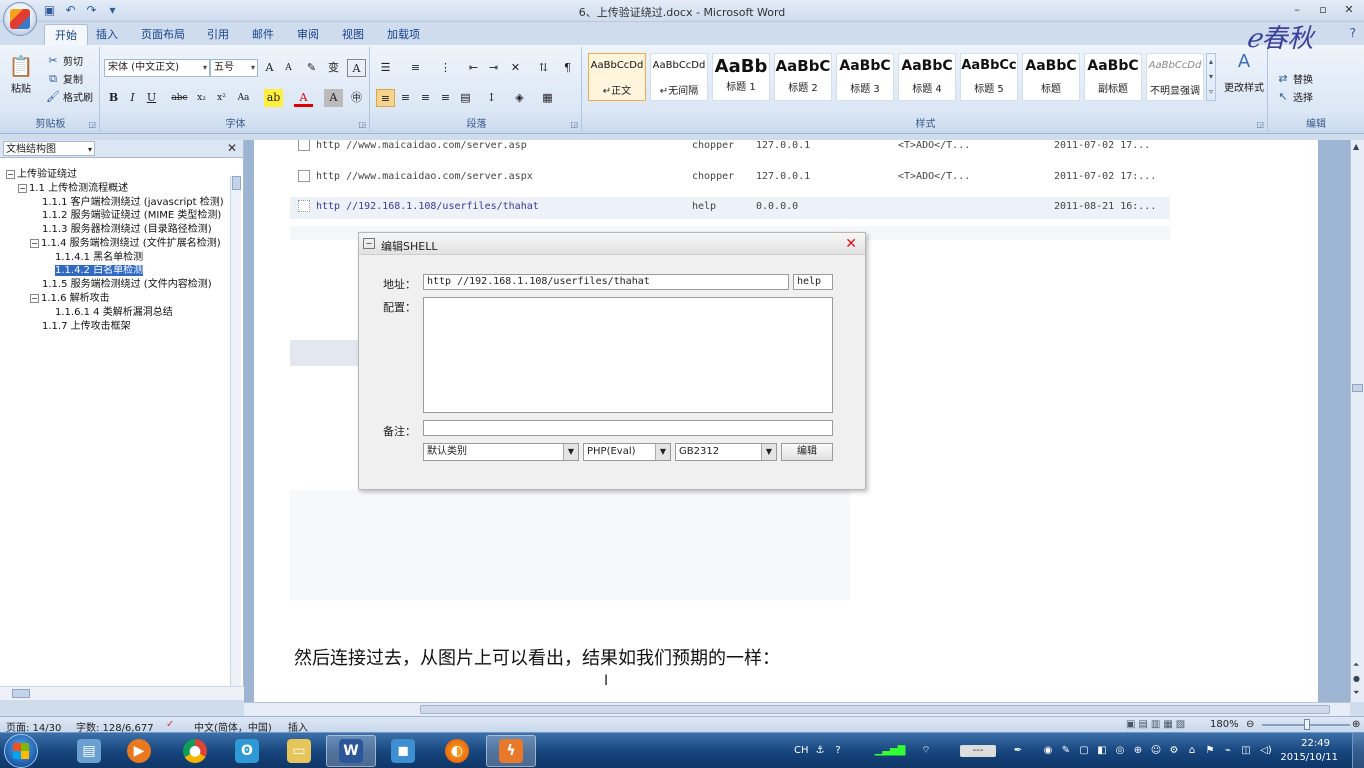 This screenshot has height=768, width=1364. What do you see at coordinates (465, 98) in the screenshot?
I see `distributed-icon: ▤` at bounding box center [465, 98].